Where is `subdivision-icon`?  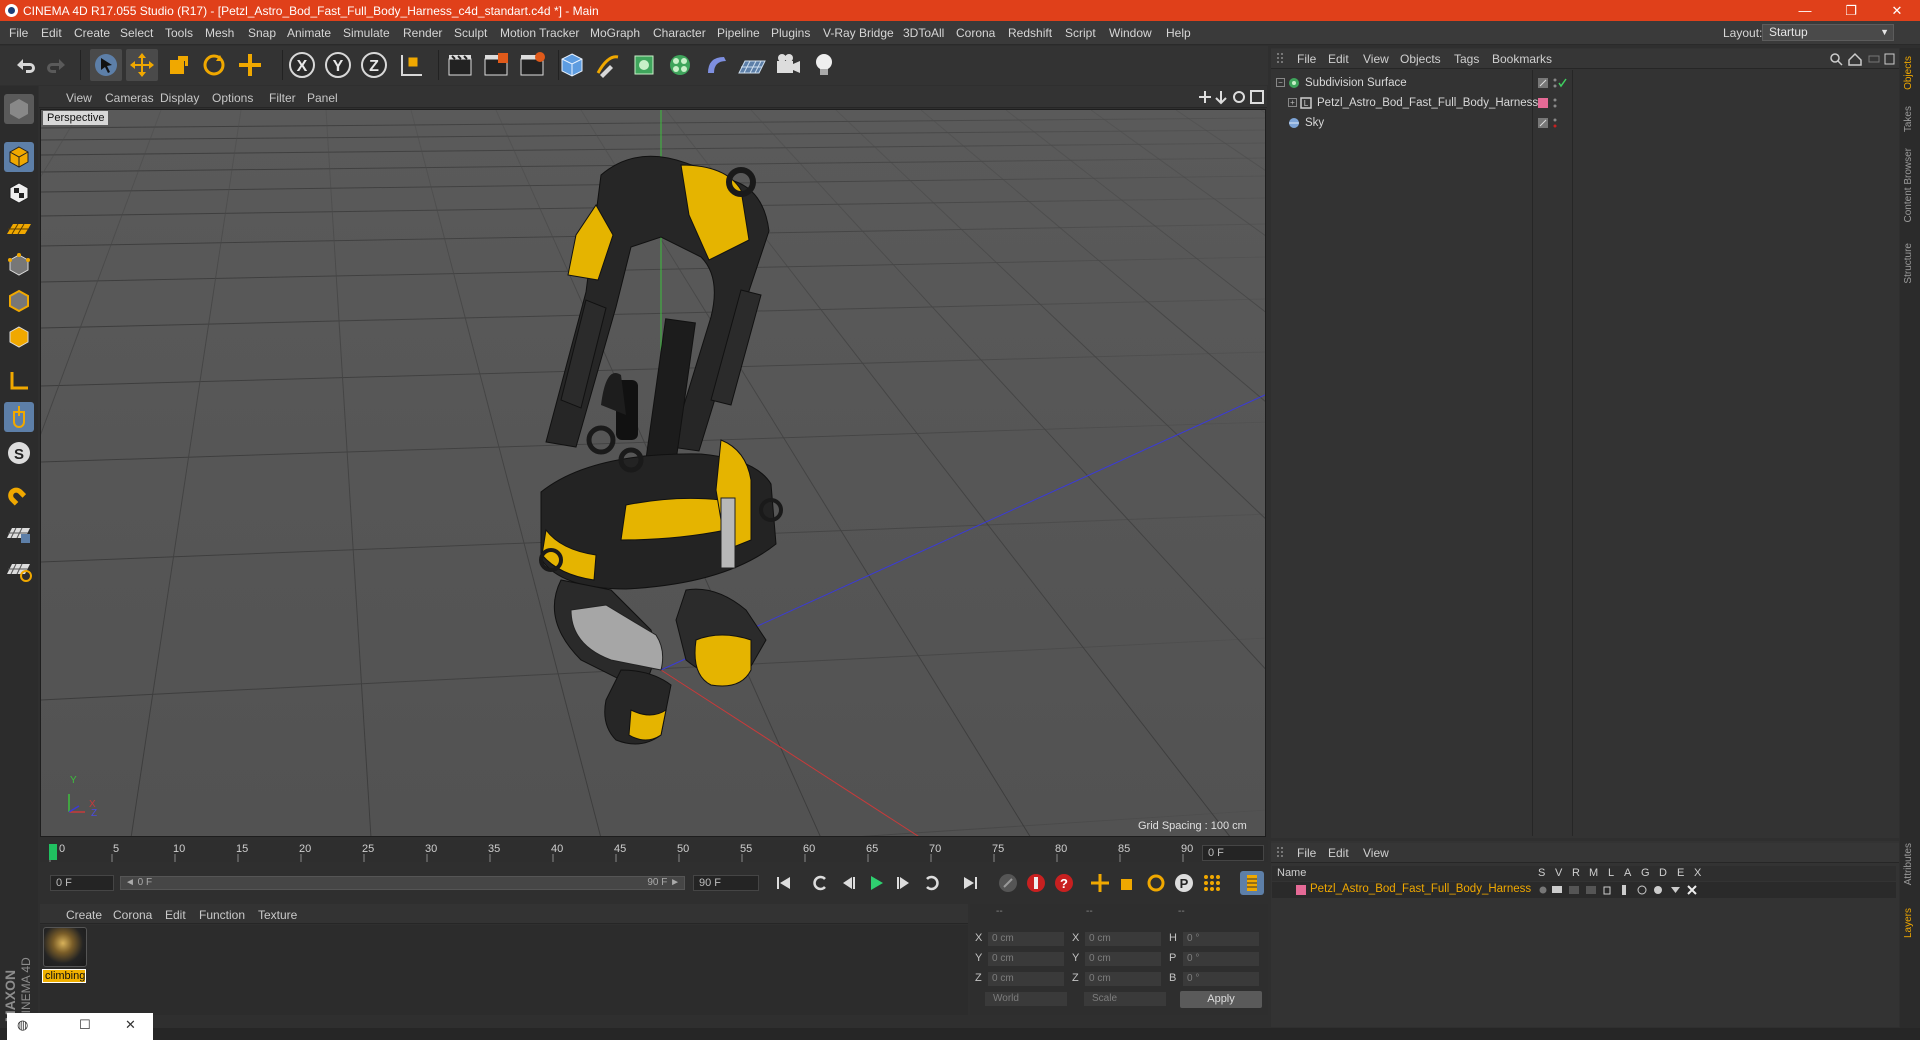 subdivision-icon is located at coordinates (644, 65).